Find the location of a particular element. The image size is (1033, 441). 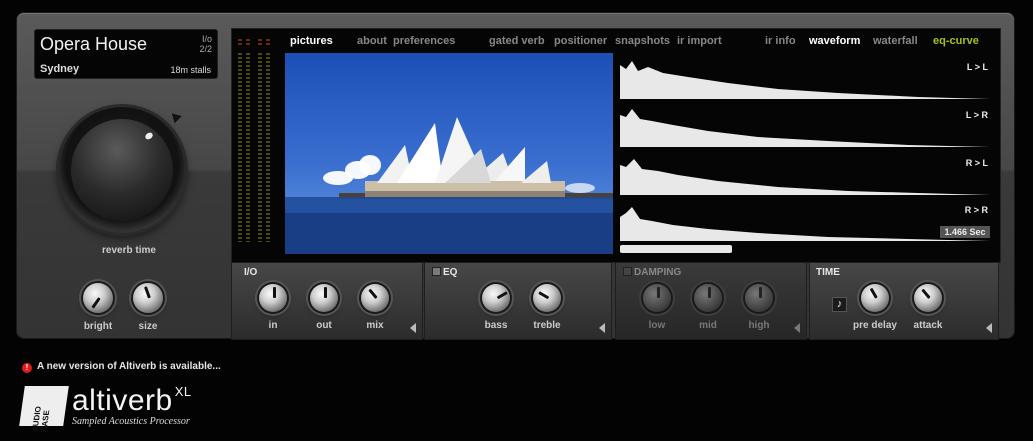

low-damping-knob is located at coordinates (657, 298).